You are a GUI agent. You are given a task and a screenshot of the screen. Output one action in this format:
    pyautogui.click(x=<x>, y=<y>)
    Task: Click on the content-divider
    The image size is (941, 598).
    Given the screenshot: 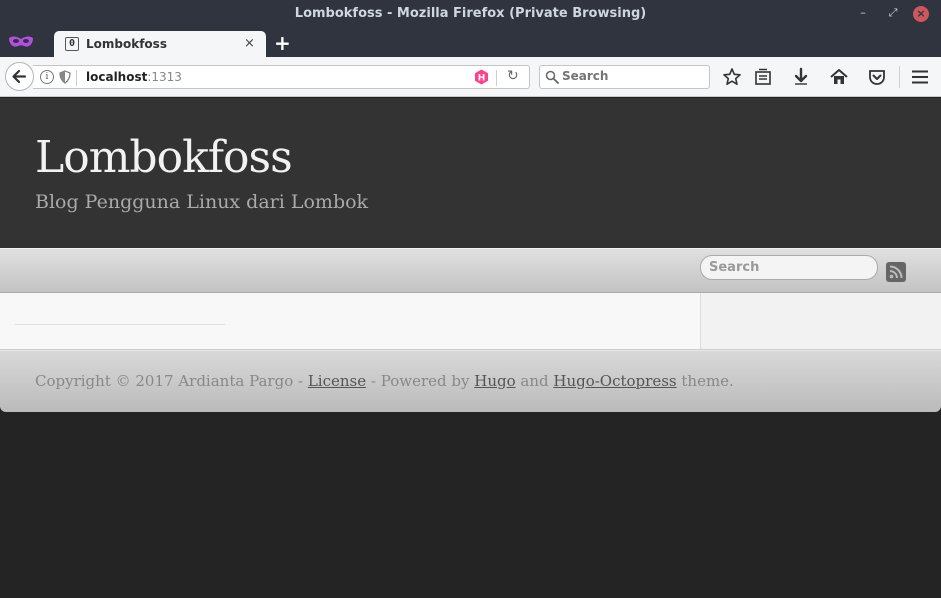 What is the action you would take?
    pyautogui.click(x=120, y=324)
    